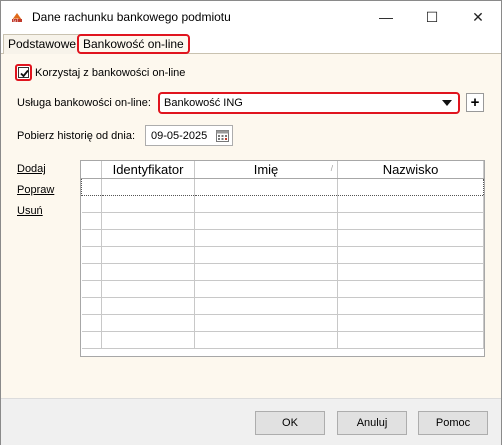  What do you see at coordinates (251, 43) in the screenshot?
I see `tab-strip: Podstawowe Bankowość on-line` at bounding box center [251, 43].